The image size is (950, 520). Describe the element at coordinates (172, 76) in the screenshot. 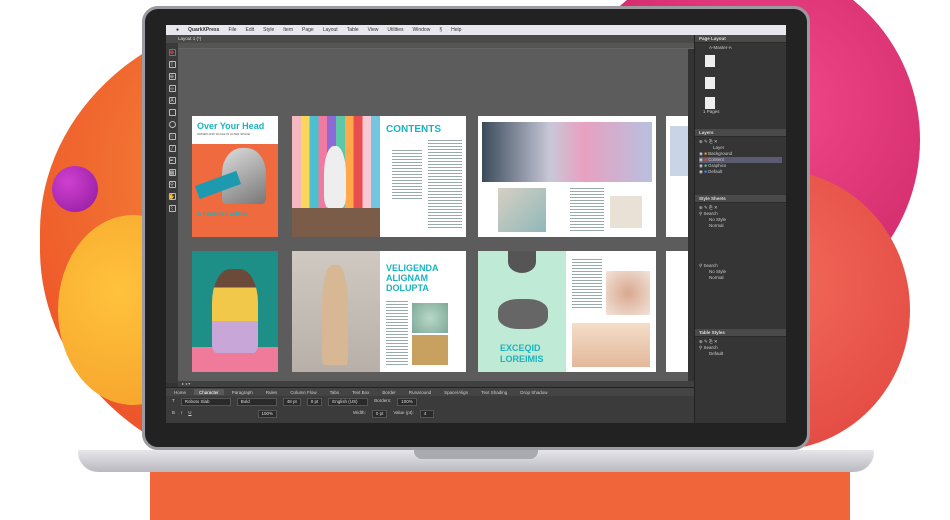

I see `picture-content-tool-icon: ⊕` at that location.